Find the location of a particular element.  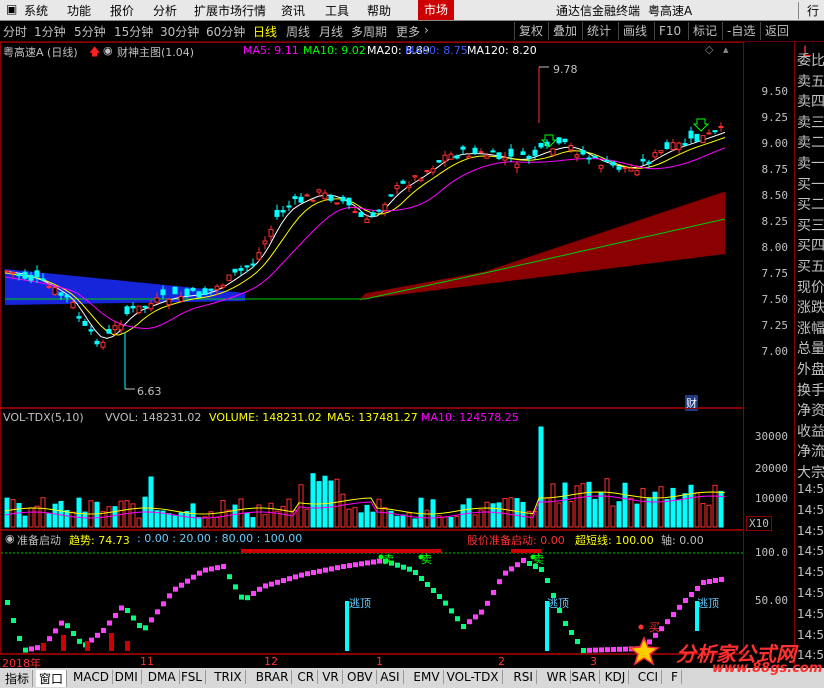

menu-item-help: 帮助 is located at coordinates (379, 10).